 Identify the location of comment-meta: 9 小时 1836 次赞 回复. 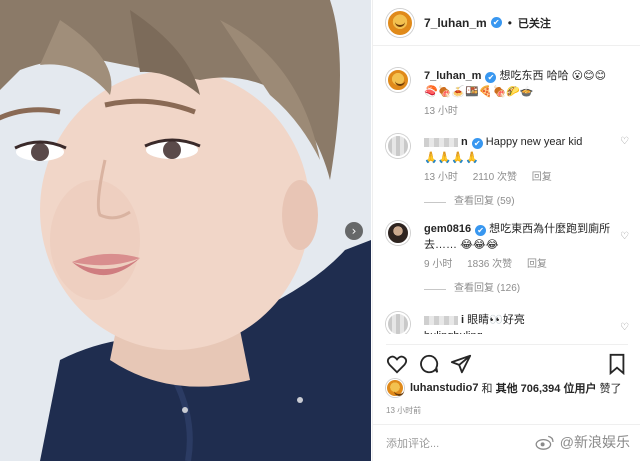
(519, 265).